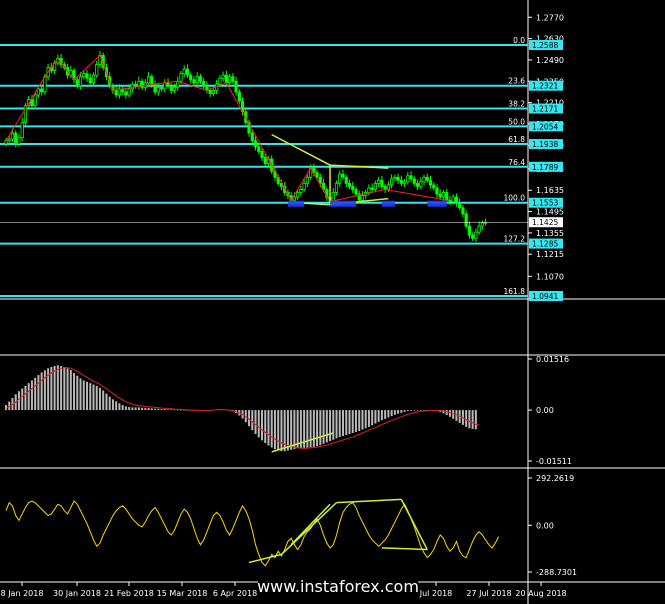  I want to click on cci-tick-label: 292.2619, so click(555, 478).